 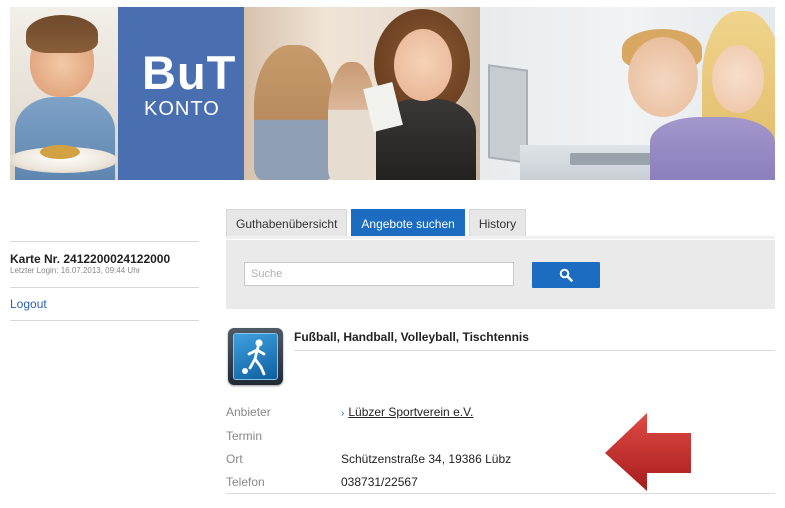 I want to click on sport-activity-icon, so click(x=255, y=356).